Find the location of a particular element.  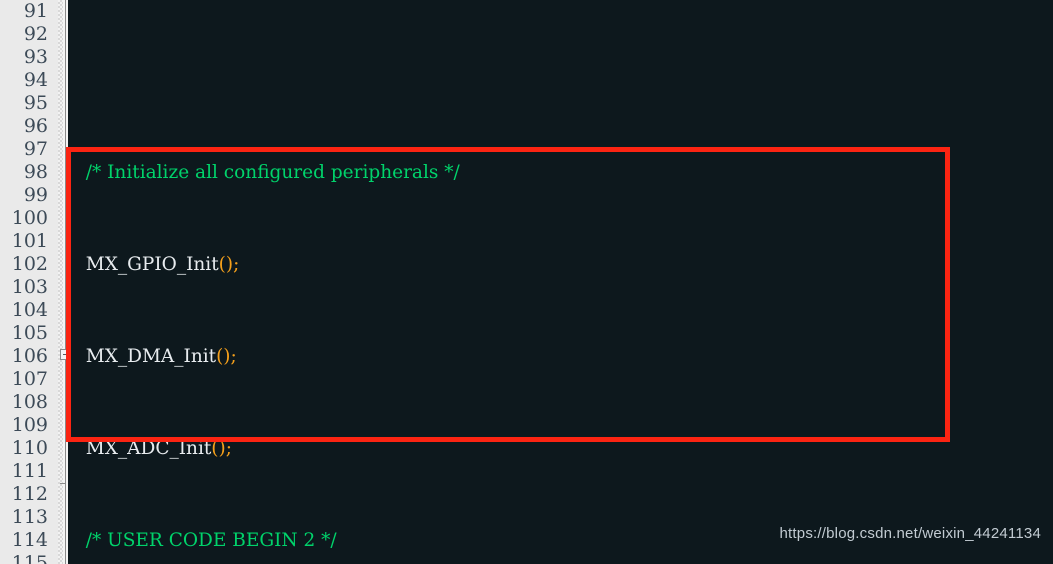

line-number: 94 is located at coordinates (35, 80).